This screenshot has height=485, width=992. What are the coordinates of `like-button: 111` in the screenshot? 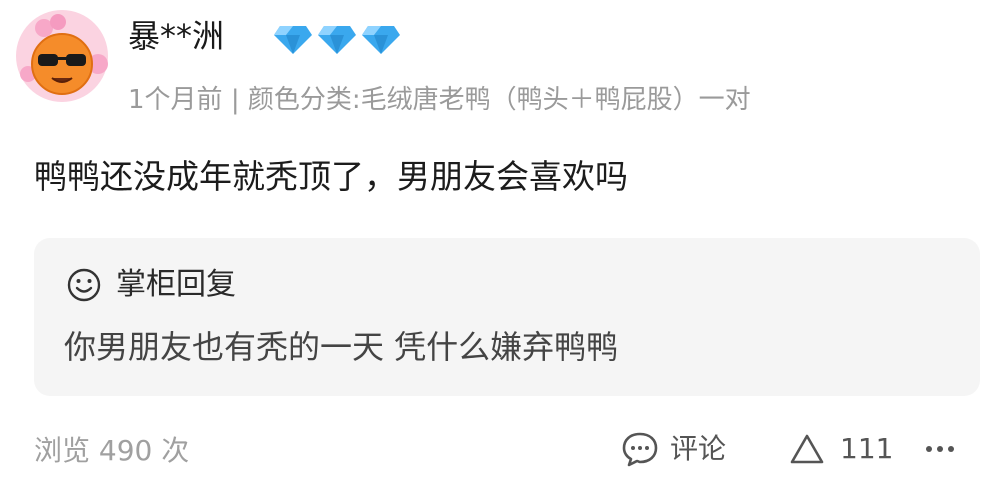 It's located at (840, 449).